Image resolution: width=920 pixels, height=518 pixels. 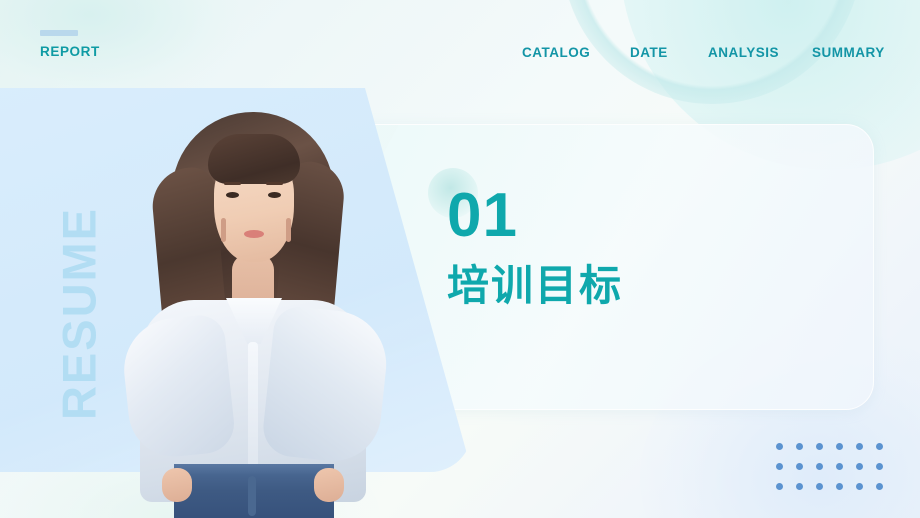 I want to click on person-jeans-waistband, so click(x=254, y=470).